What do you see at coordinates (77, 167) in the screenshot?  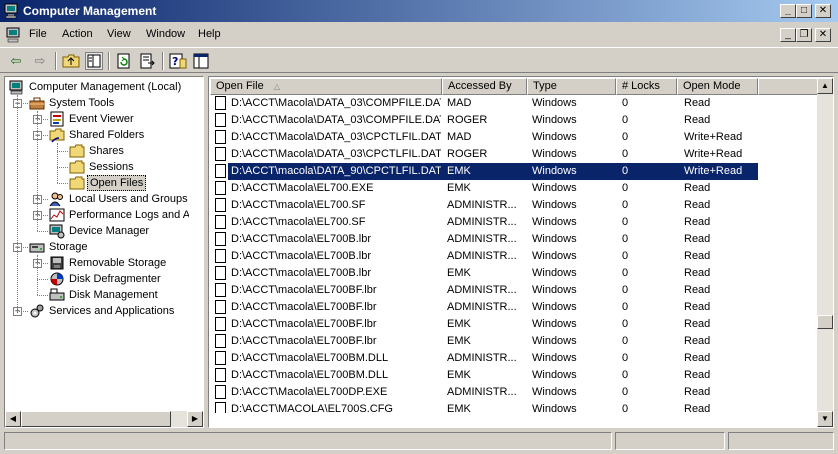 I see `folder-icon` at bounding box center [77, 167].